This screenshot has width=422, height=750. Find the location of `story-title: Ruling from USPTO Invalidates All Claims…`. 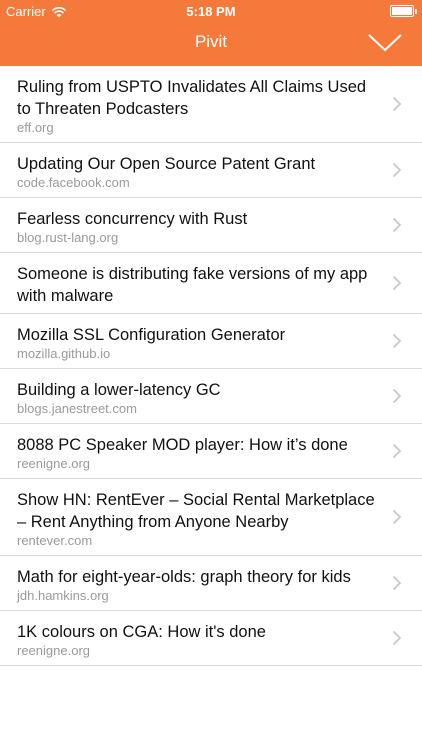

story-title: Ruling from USPTO Invalidates All Claims… is located at coordinates (192, 98).